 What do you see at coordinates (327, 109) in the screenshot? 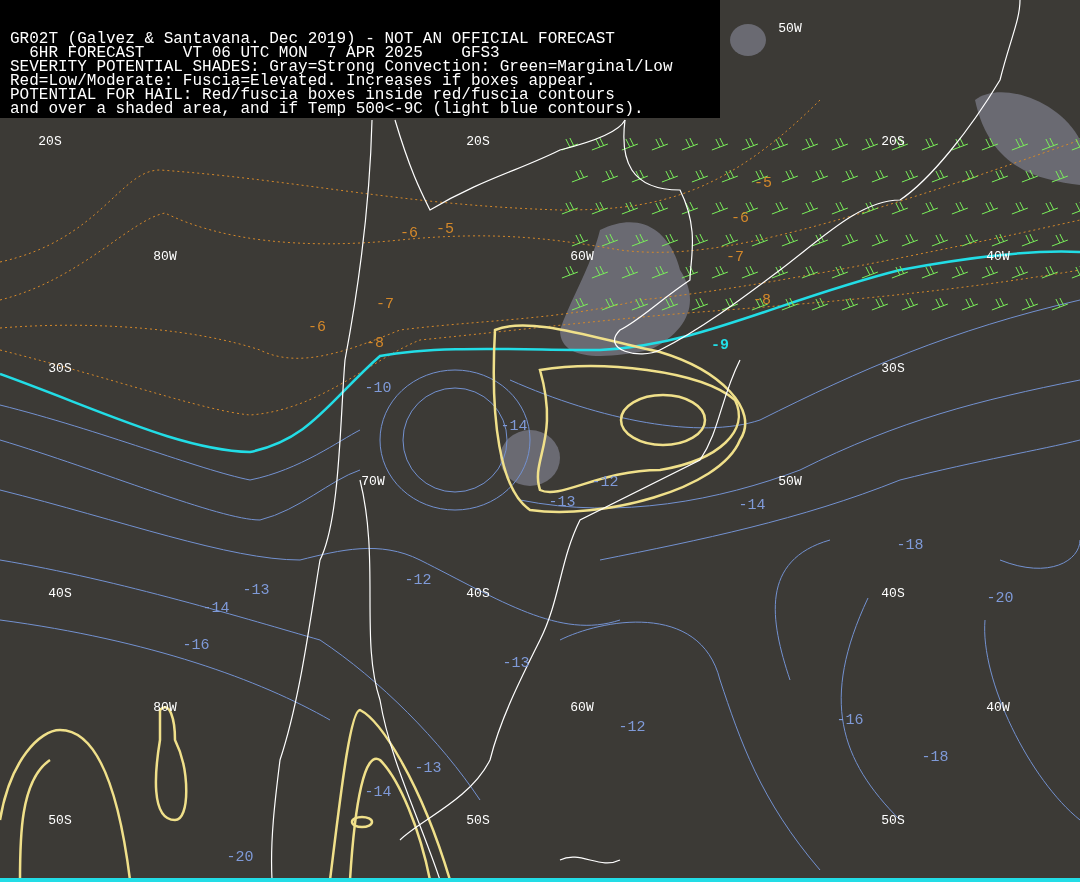
I see `header-line: and over a shaded area, and if Temp 500<-9C (light blue contours).` at bounding box center [327, 109].